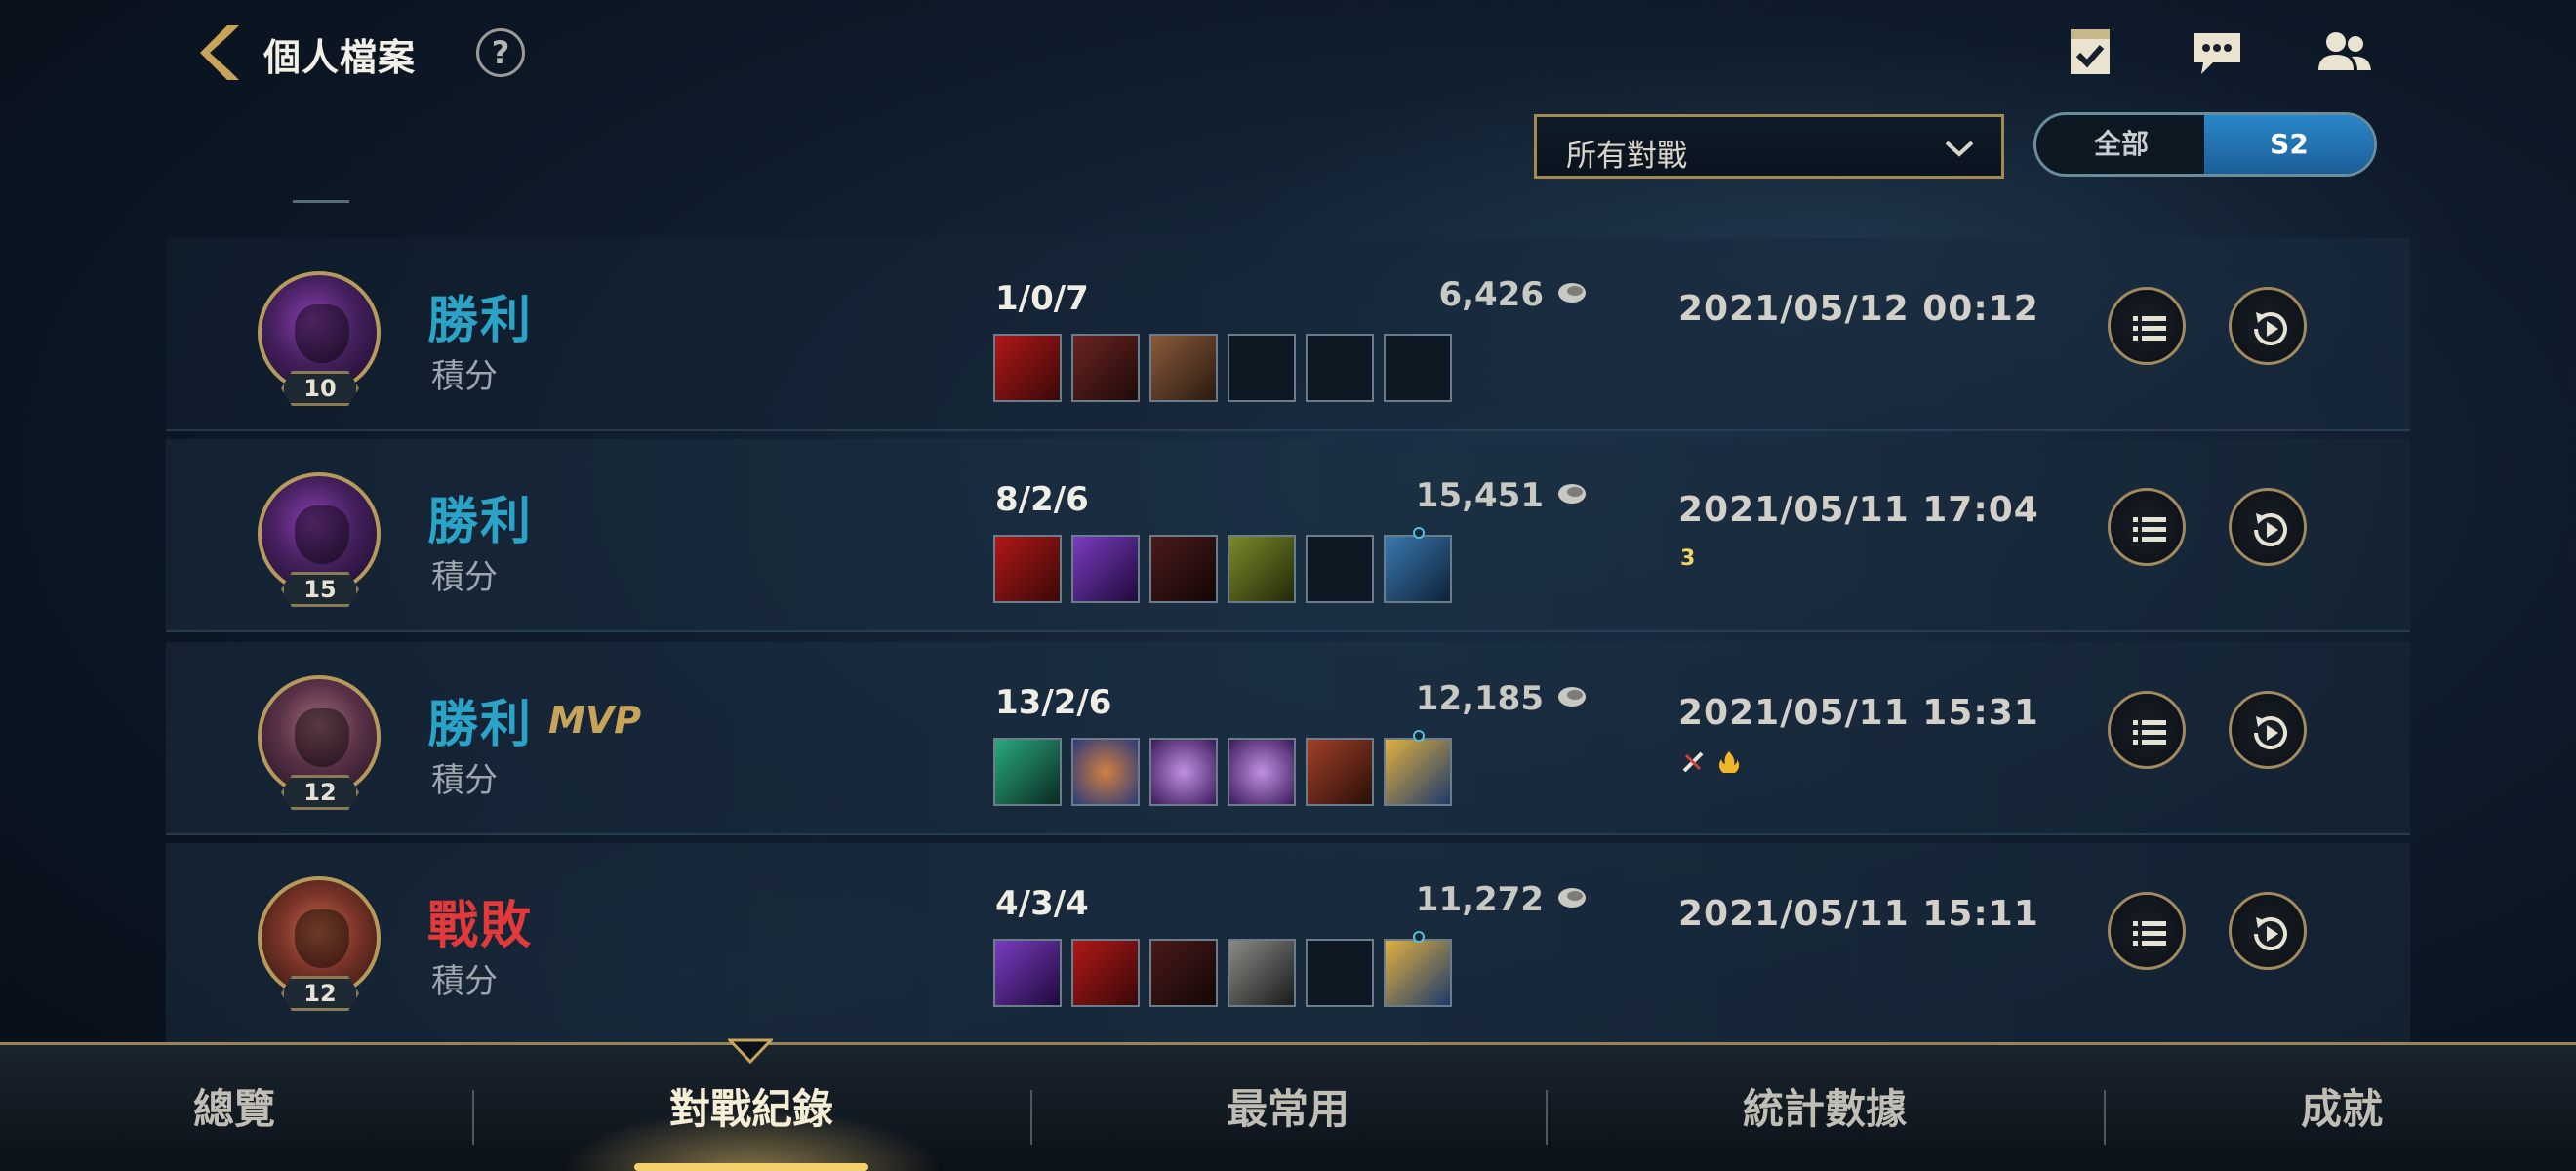 This screenshot has height=1171, width=2576. What do you see at coordinates (500, 52) in the screenshot?
I see `help-button: ?` at bounding box center [500, 52].